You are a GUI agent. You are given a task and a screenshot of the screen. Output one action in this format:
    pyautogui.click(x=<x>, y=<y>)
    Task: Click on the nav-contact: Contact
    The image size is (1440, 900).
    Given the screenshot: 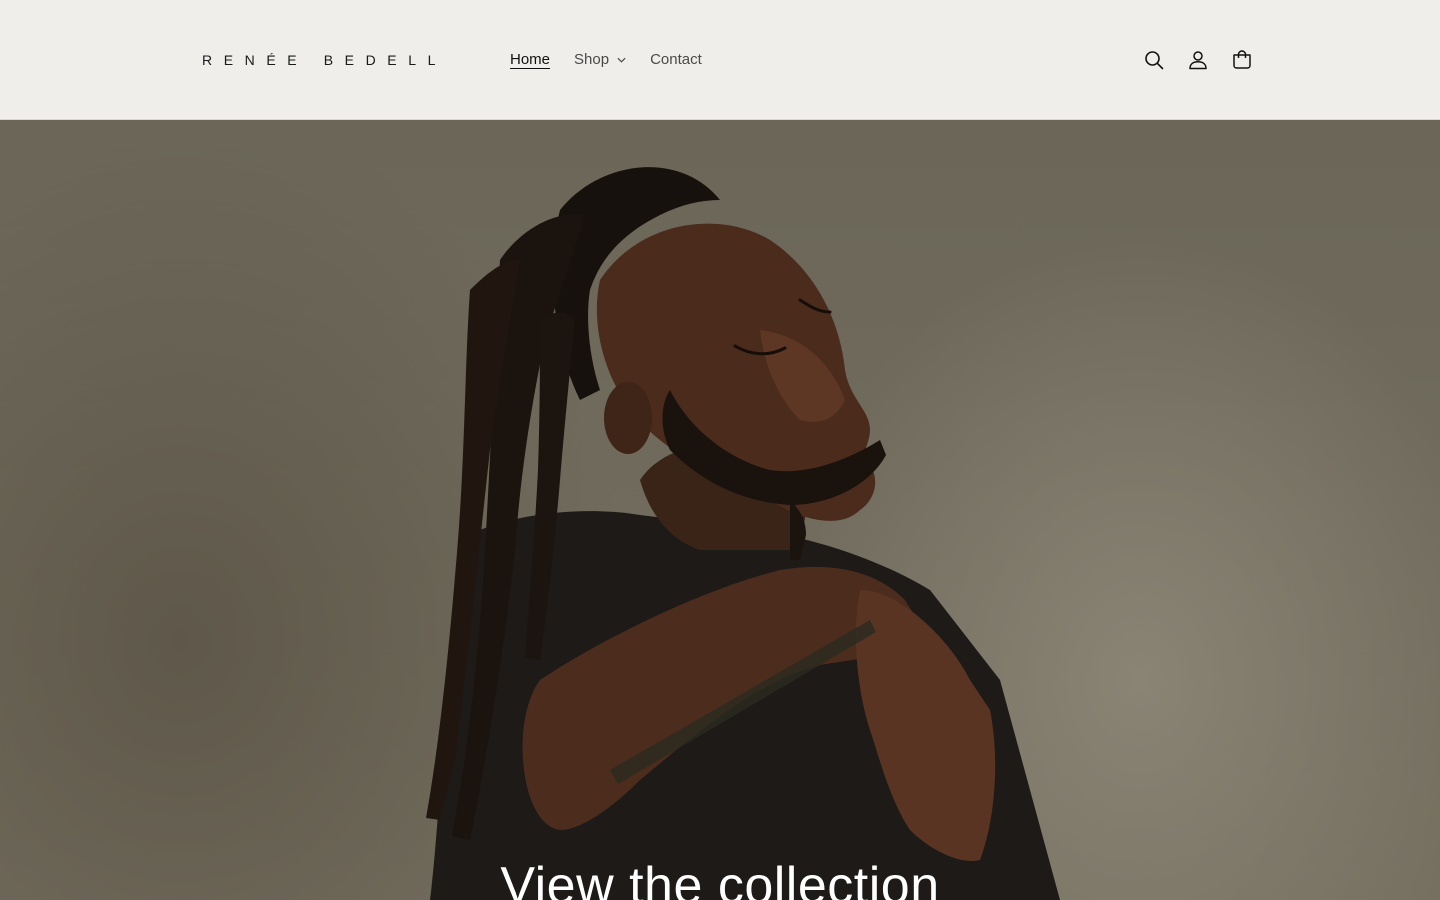 What is the action you would take?
    pyautogui.click(x=676, y=59)
    